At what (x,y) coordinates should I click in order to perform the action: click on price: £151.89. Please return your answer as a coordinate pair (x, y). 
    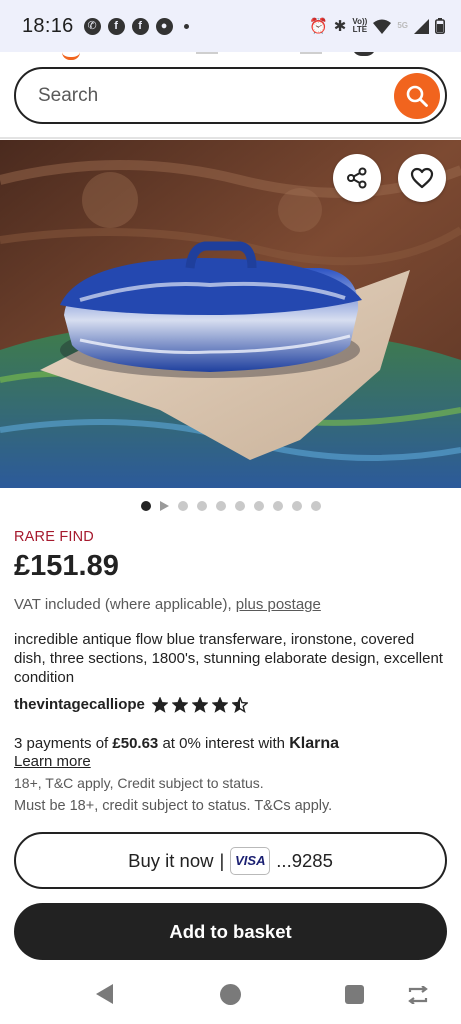
    Looking at the image, I should click on (66, 566).